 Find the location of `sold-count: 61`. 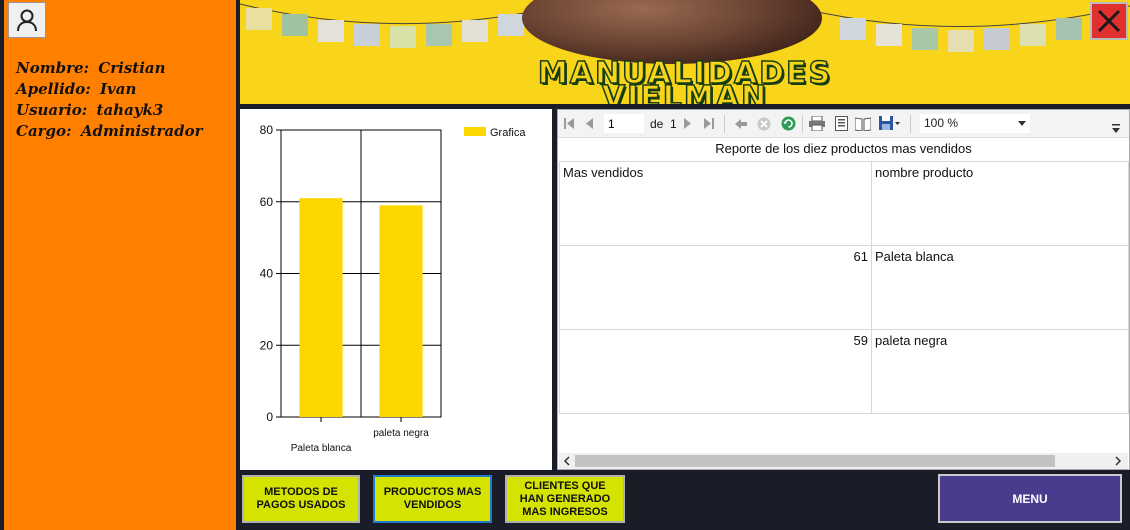

sold-count: 61 is located at coordinates (715, 287).